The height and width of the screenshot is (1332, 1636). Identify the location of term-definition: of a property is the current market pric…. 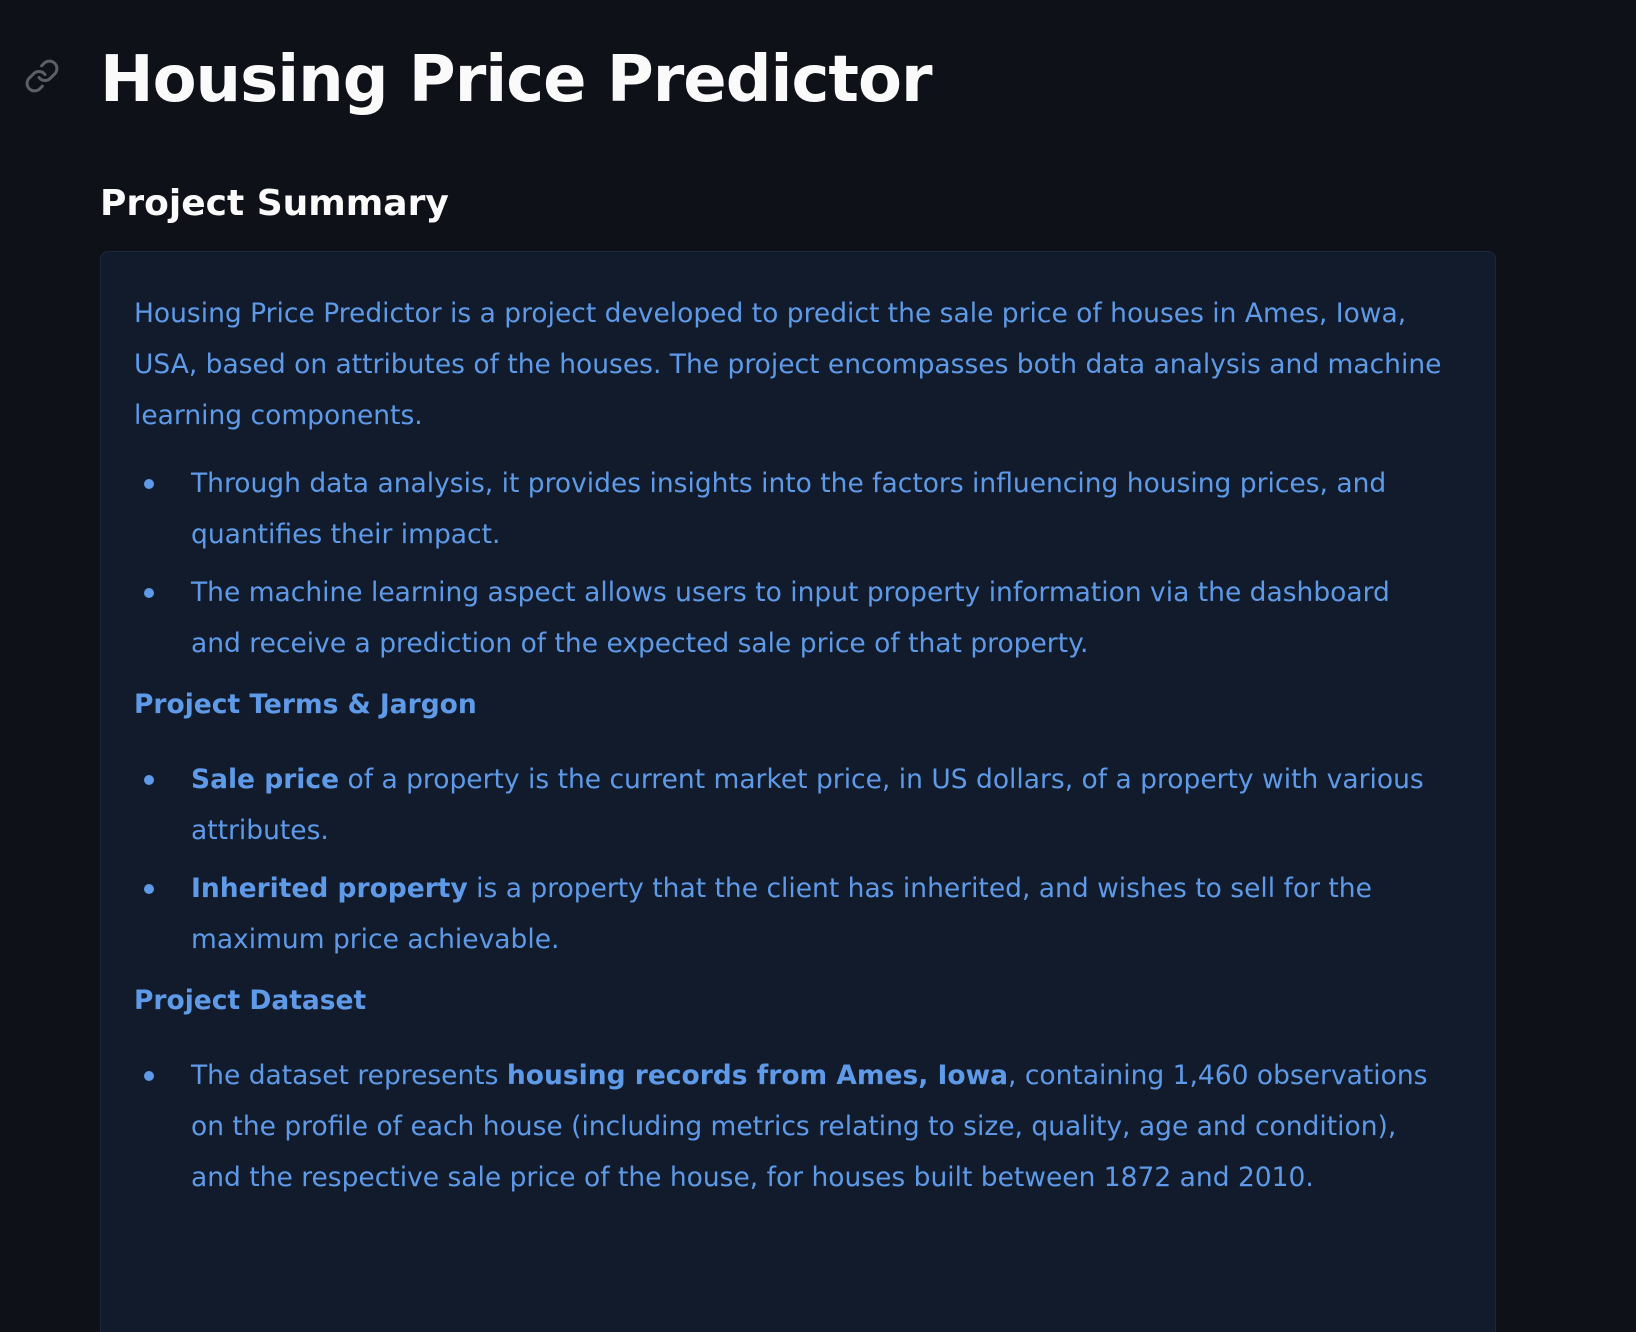
(807, 805).